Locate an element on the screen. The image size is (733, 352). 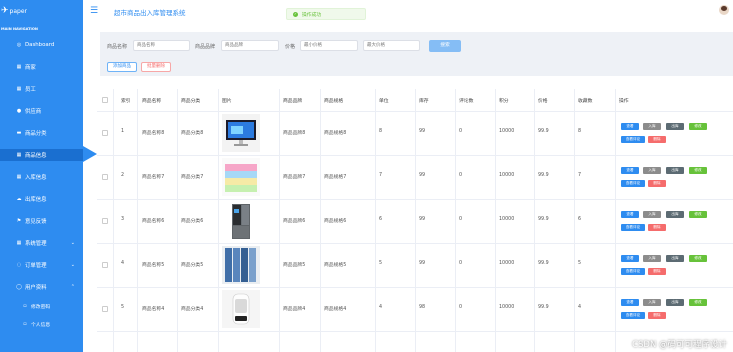
user-icon: ● is located at coordinates (19, 111).